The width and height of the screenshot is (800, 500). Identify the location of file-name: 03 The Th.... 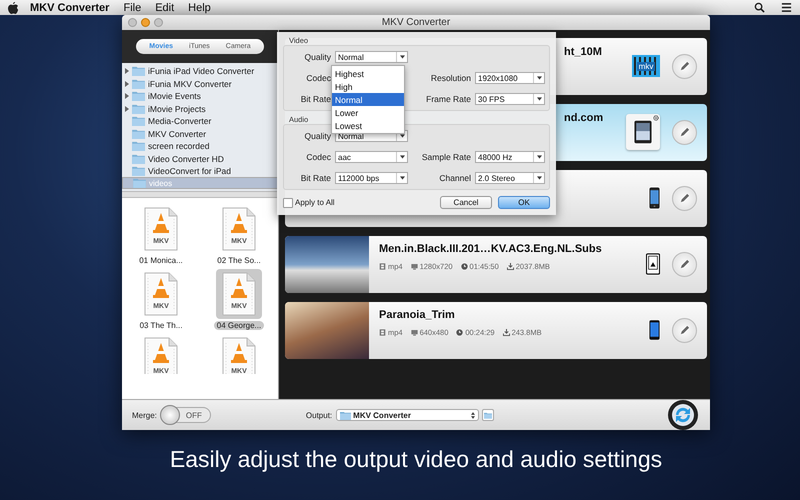
(161, 325).